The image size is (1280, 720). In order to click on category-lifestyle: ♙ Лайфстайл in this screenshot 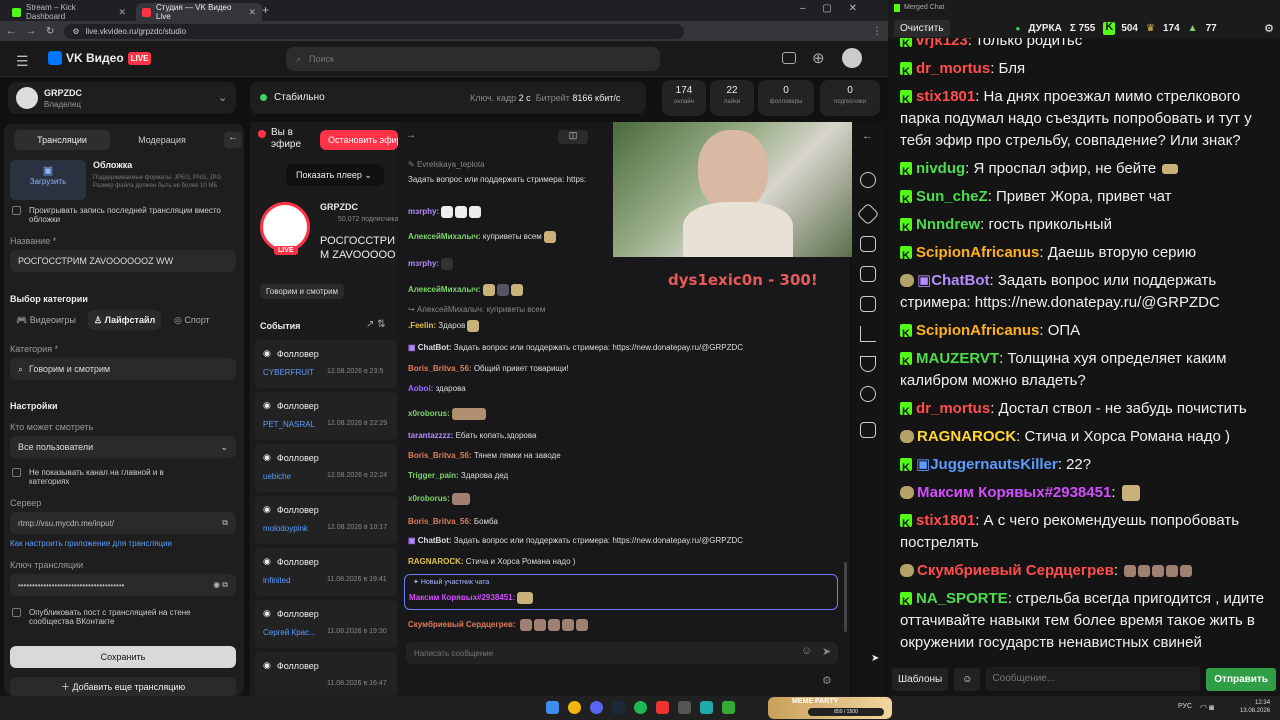, I will do `click(125, 320)`.